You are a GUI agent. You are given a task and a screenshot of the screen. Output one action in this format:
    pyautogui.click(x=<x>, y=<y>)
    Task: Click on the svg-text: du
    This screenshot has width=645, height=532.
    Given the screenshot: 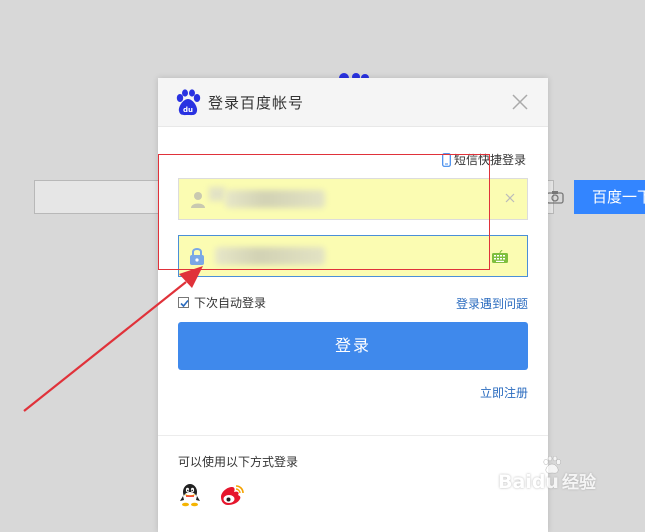 What is the action you would take?
    pyautogui.click(x=188, y=110)
    